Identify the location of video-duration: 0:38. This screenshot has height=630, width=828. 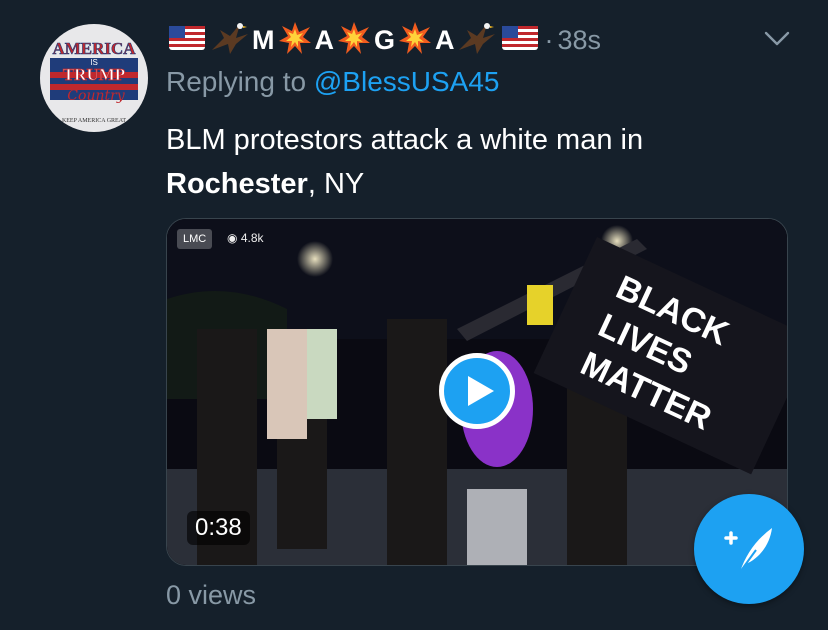
(218, 528).